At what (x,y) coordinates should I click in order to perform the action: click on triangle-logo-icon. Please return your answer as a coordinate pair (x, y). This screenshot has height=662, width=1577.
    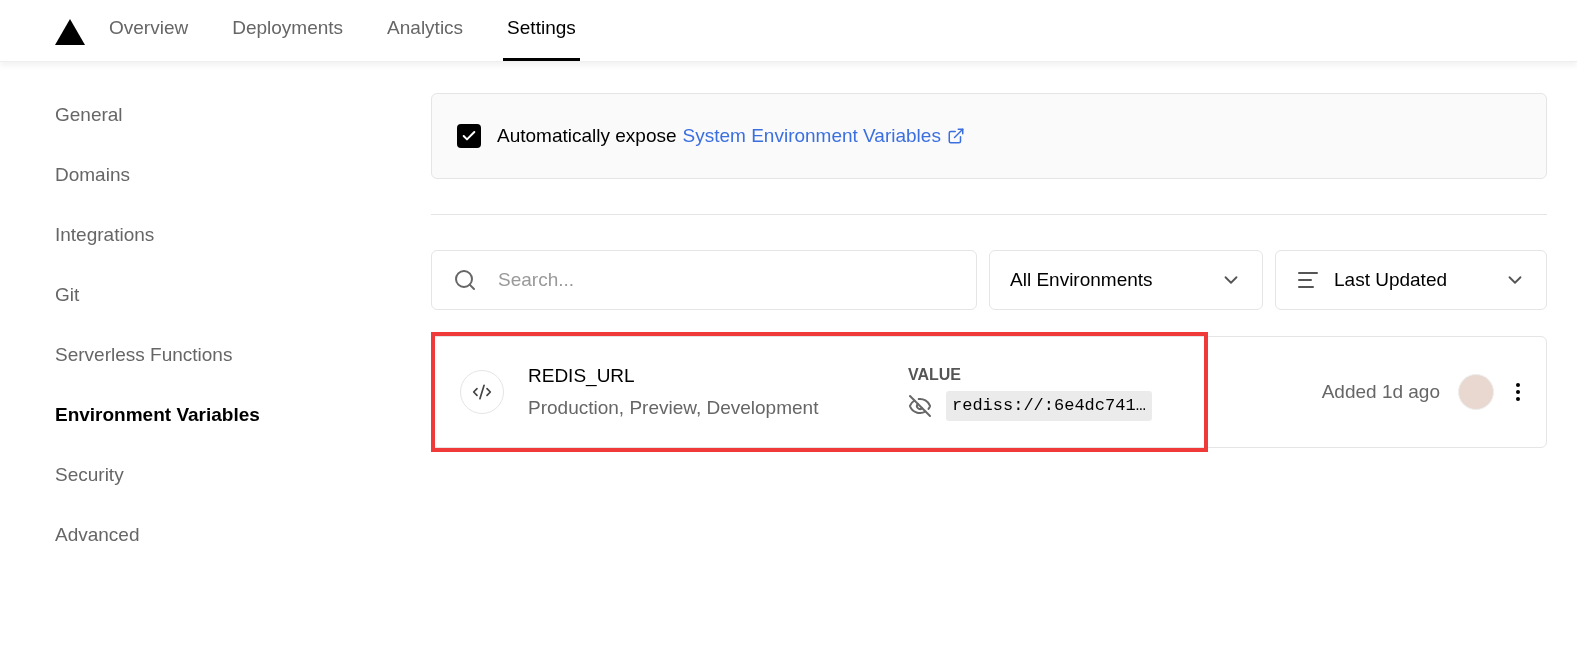
    Looking at the image, I should click on (70, 31).